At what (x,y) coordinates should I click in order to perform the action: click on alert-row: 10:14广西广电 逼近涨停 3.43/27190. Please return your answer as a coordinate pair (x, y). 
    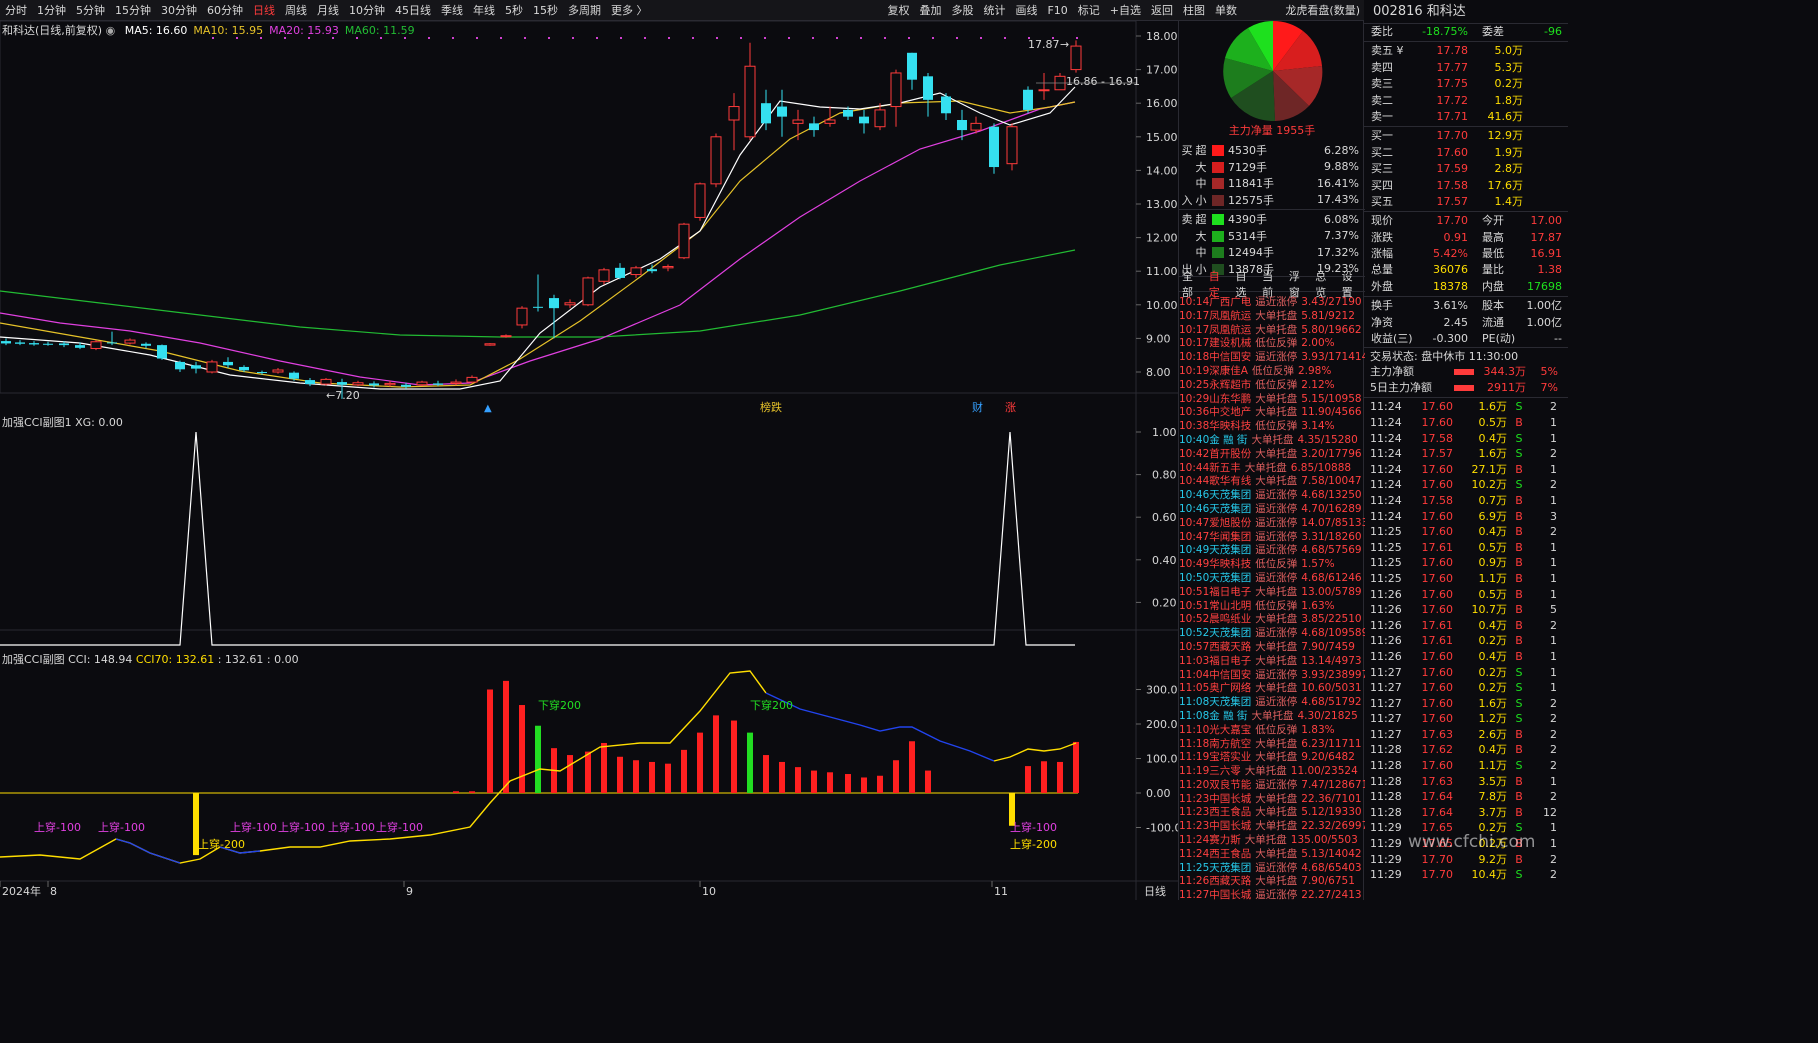
    Looking at the image, I should click on (1272, 303).